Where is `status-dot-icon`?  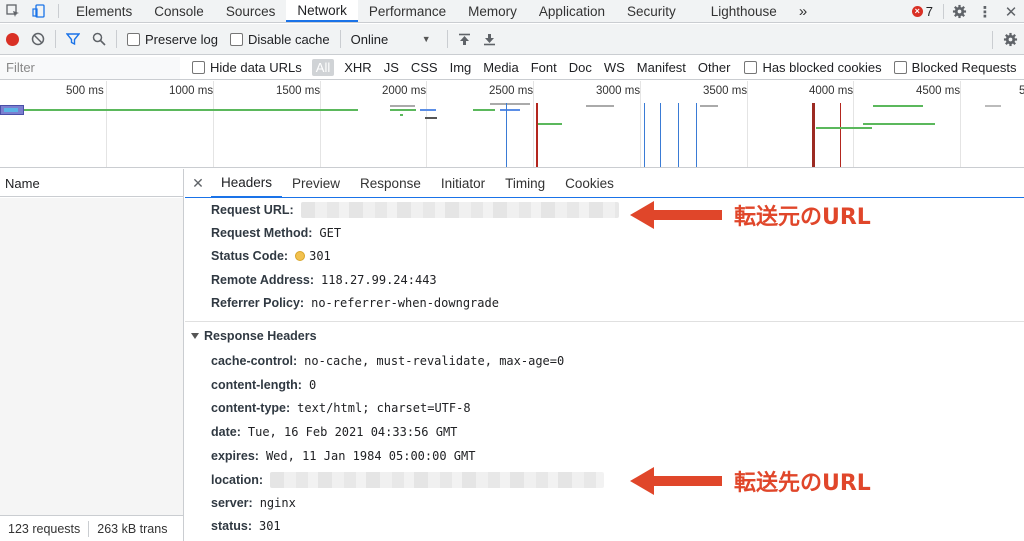 status-dot-icon is located at coordinates (300, 256).